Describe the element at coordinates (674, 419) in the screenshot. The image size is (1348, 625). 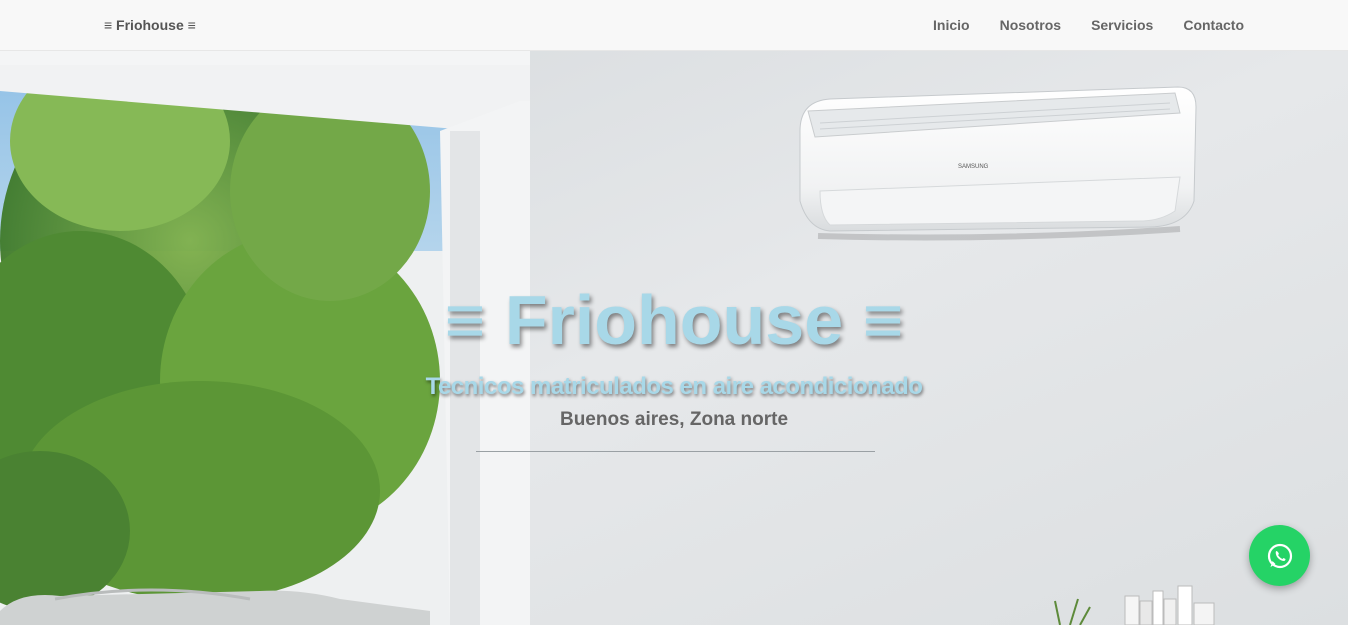
I see `hero-location: Buenos aires, Zona norte` at that location.